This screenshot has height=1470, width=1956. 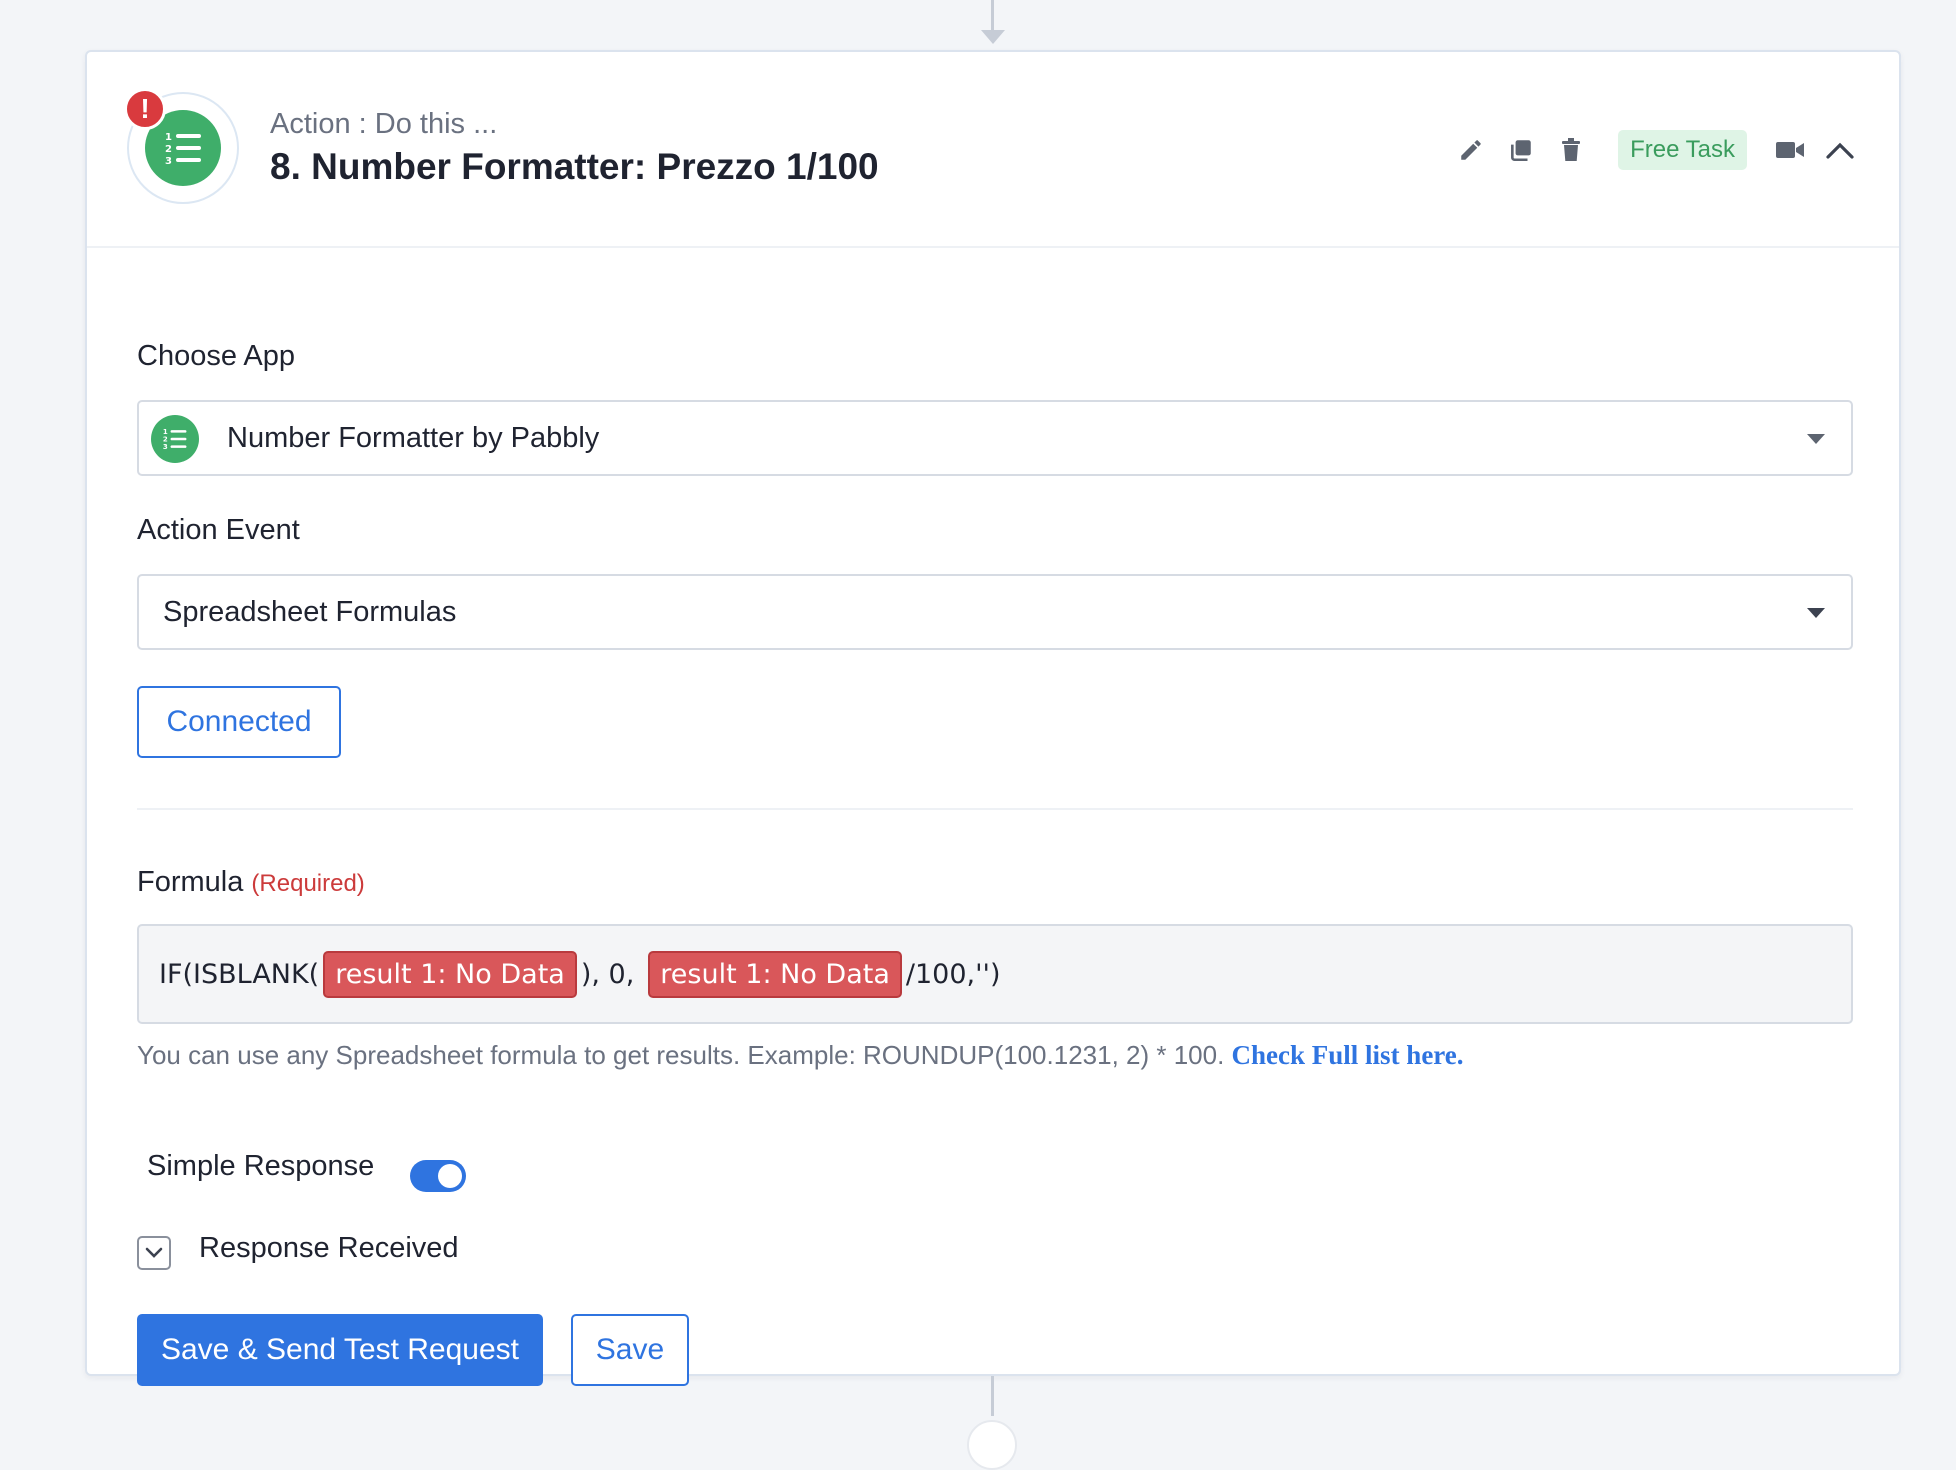 What do you see at coordinates (1471, 150) in the screenshot?
I see `pencil-icon` at bounding box center [1471, 150].